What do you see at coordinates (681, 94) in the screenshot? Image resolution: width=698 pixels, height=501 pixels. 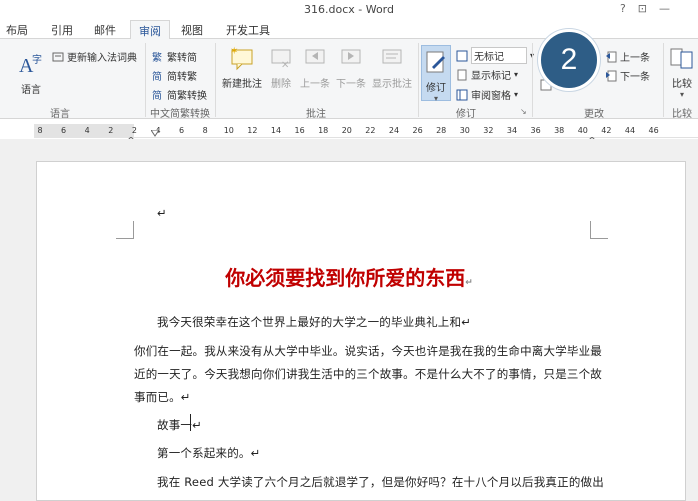 I see `compare-dropdown-icon: ▾` at bounding box center [681, 94].